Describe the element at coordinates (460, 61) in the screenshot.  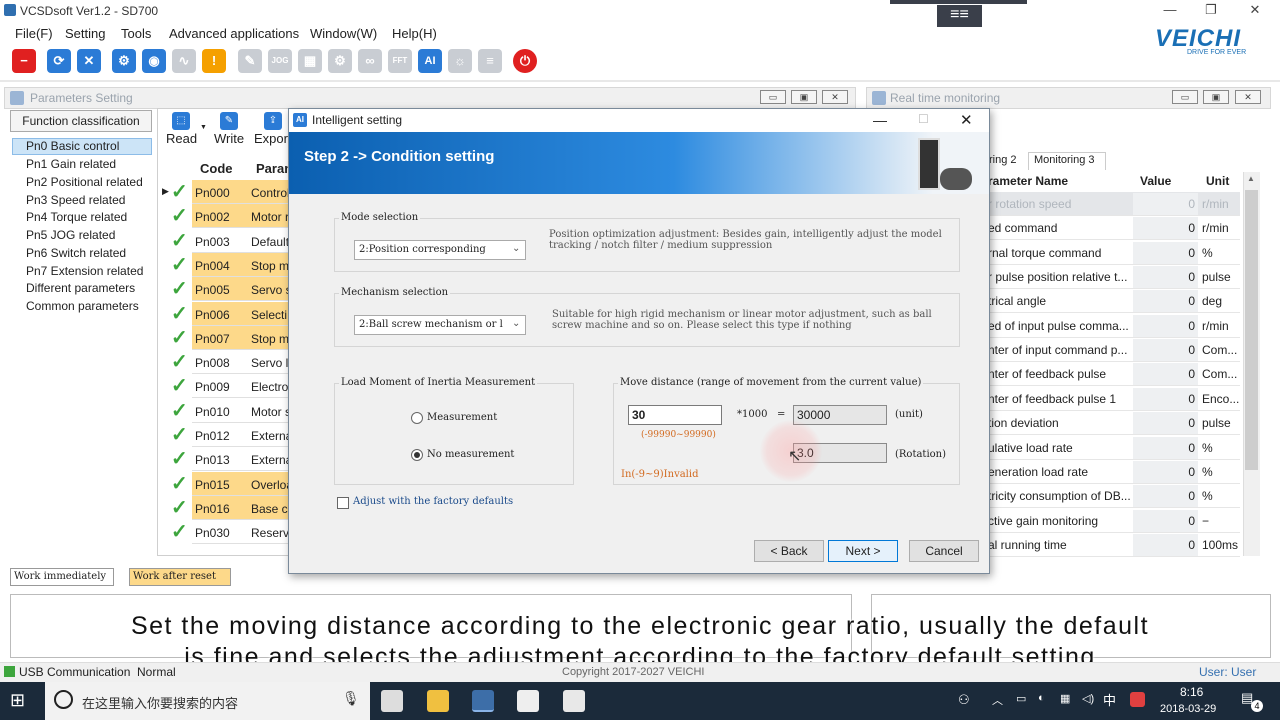
I see `bulb-icon: ☼` at that location.